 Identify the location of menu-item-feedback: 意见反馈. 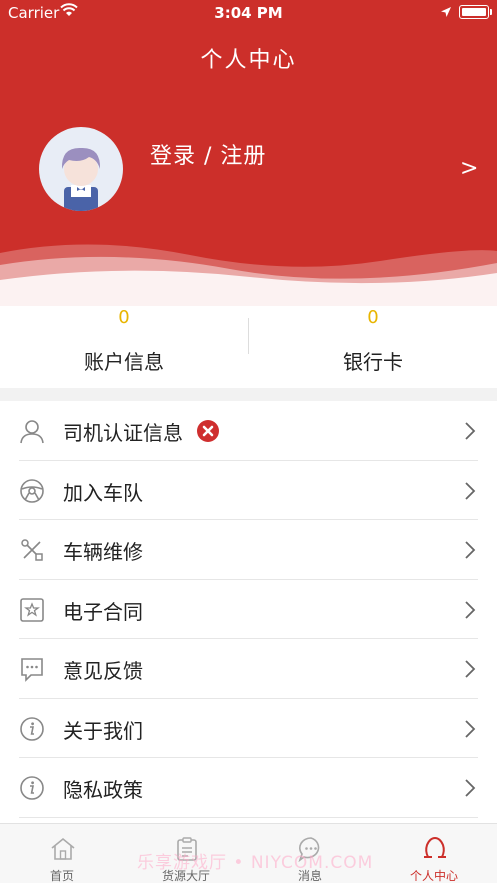
(248, 669).